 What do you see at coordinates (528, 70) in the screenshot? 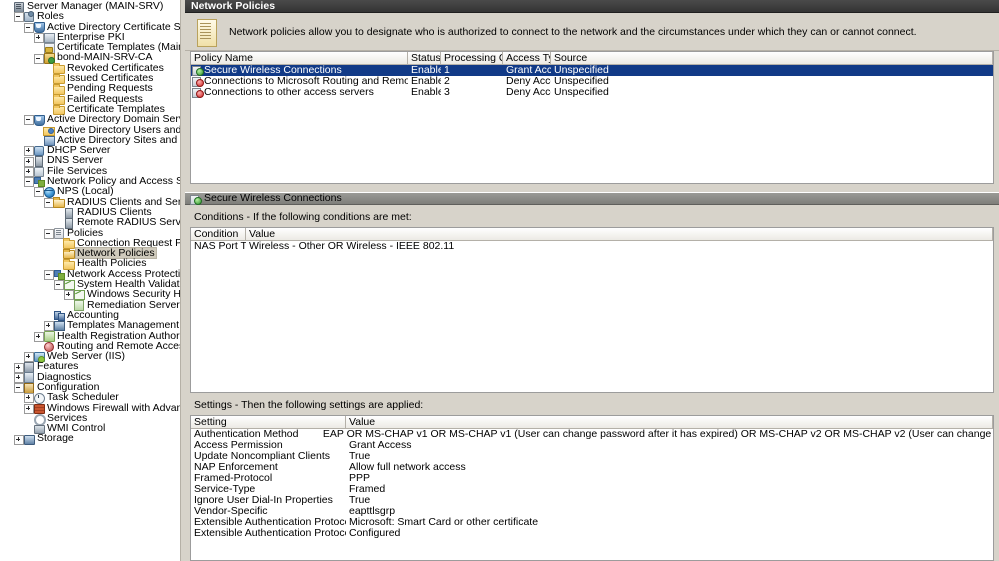
I see `access-type-cell: Grant Access` at bounding box center [528, 70].